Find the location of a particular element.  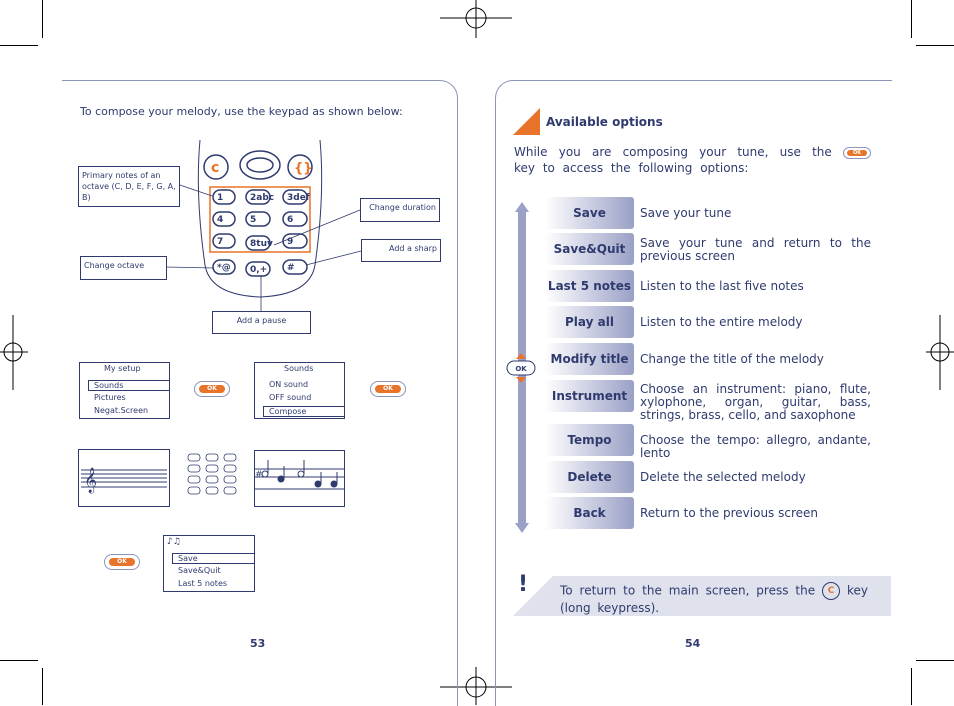

callout-change-duration: Change duration is located at coordinates (400, 210).